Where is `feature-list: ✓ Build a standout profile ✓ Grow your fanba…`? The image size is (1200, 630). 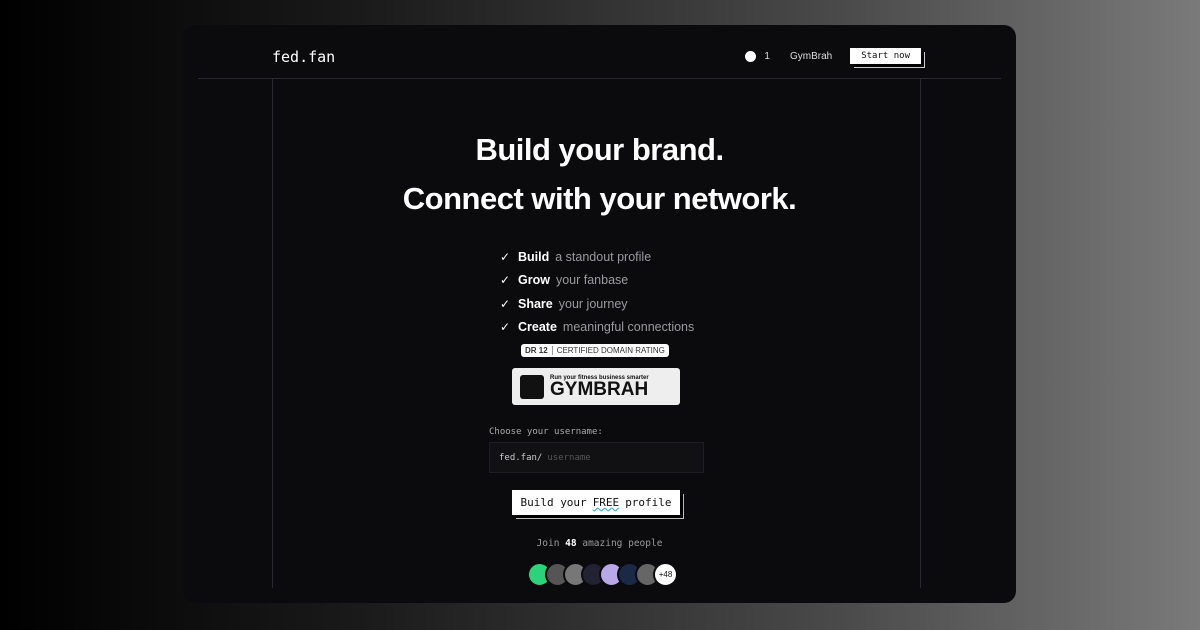 feature-list: ✓ Build a standout profile ✓ Grow your fanba… is located at coordinates (597, 292).